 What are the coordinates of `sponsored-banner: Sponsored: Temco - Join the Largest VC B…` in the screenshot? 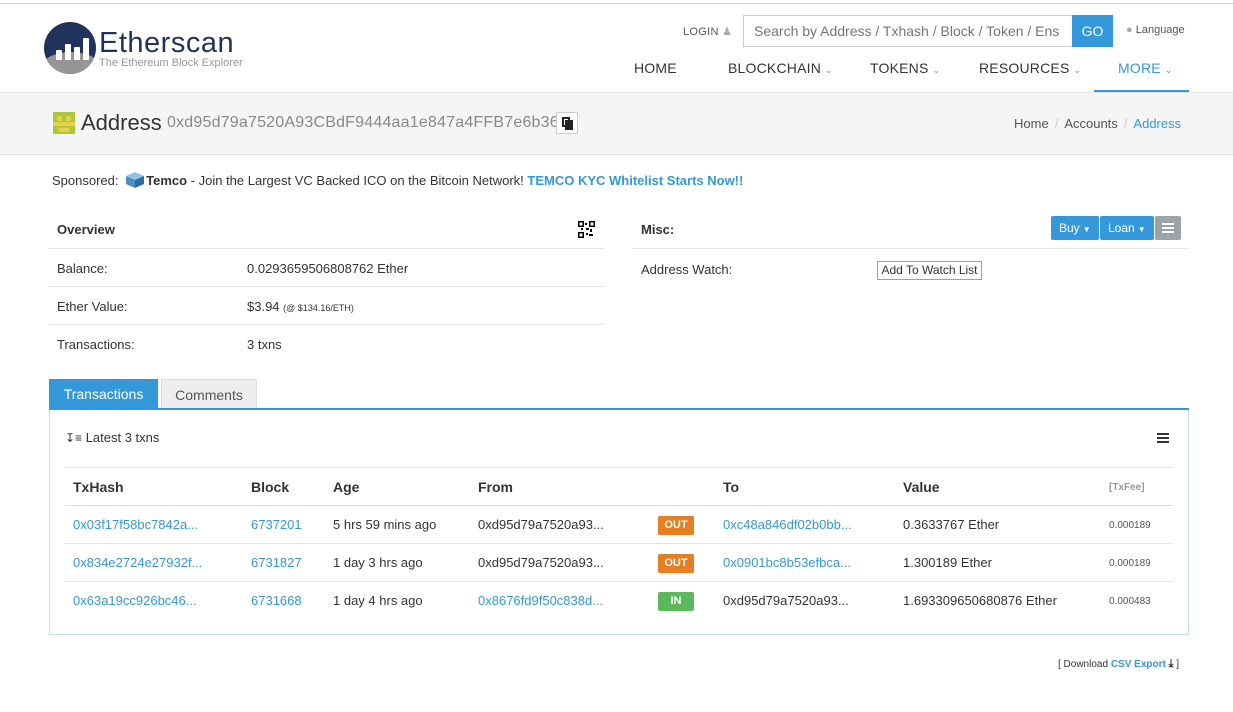 It's located at (397, 180).